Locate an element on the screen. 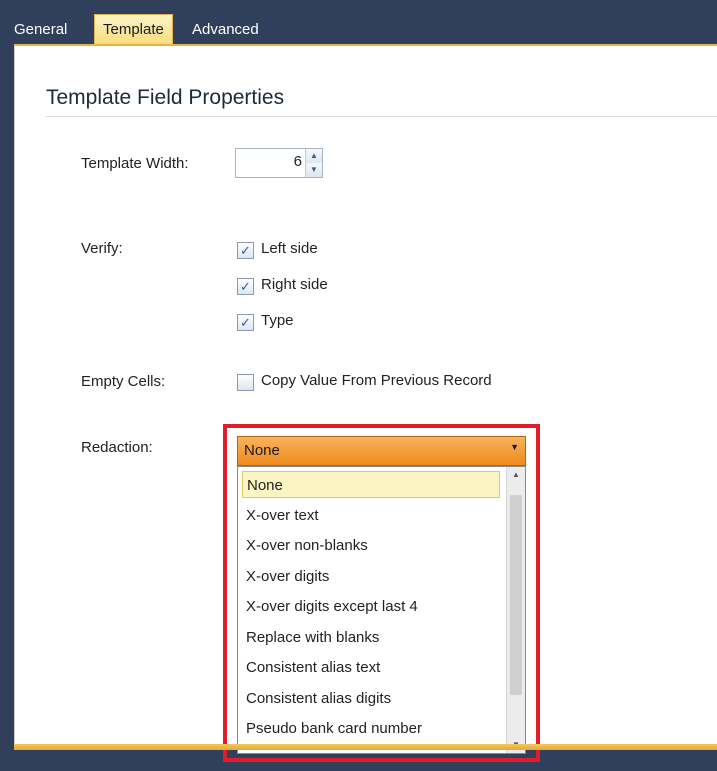 This screenshot has height=771, width=717. dropdown-arrow-icon: ▼ is located at coordinates (514, 447).